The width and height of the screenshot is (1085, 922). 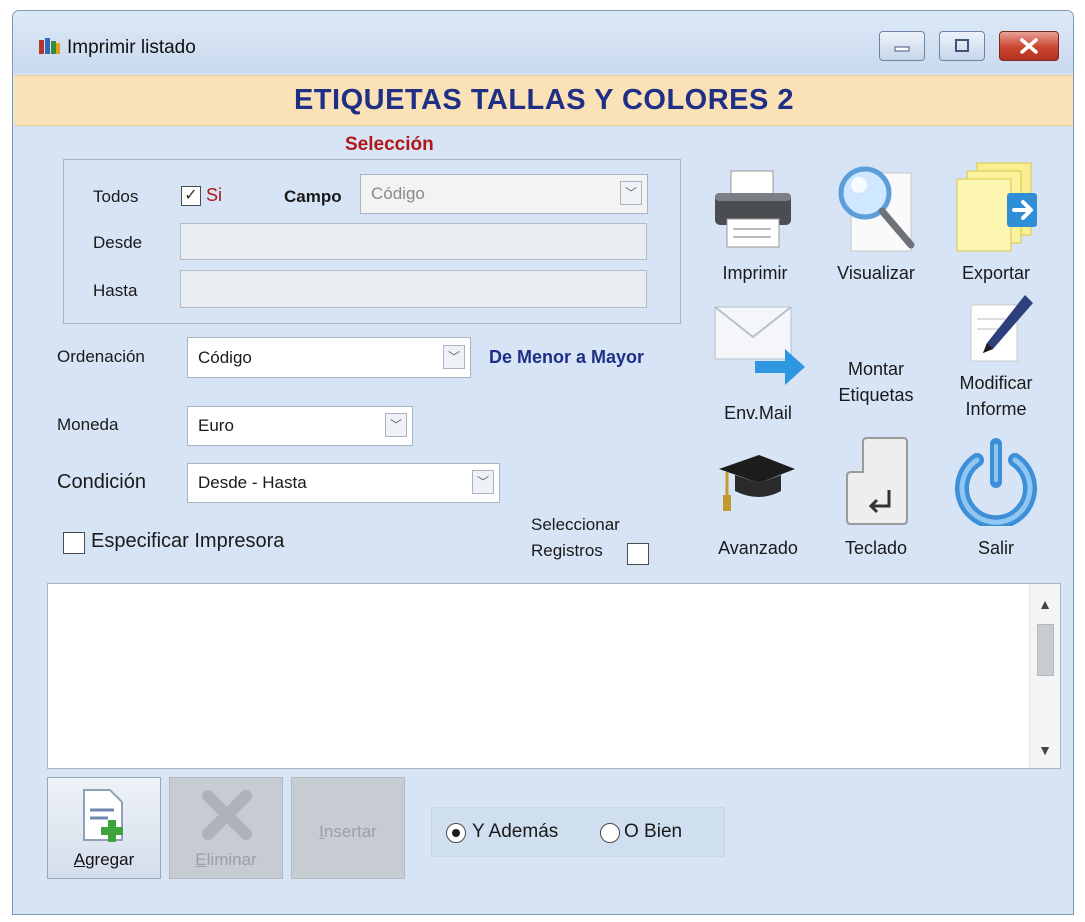 I want to click on moneda-label: Moneda, so click(x=88, y=424).